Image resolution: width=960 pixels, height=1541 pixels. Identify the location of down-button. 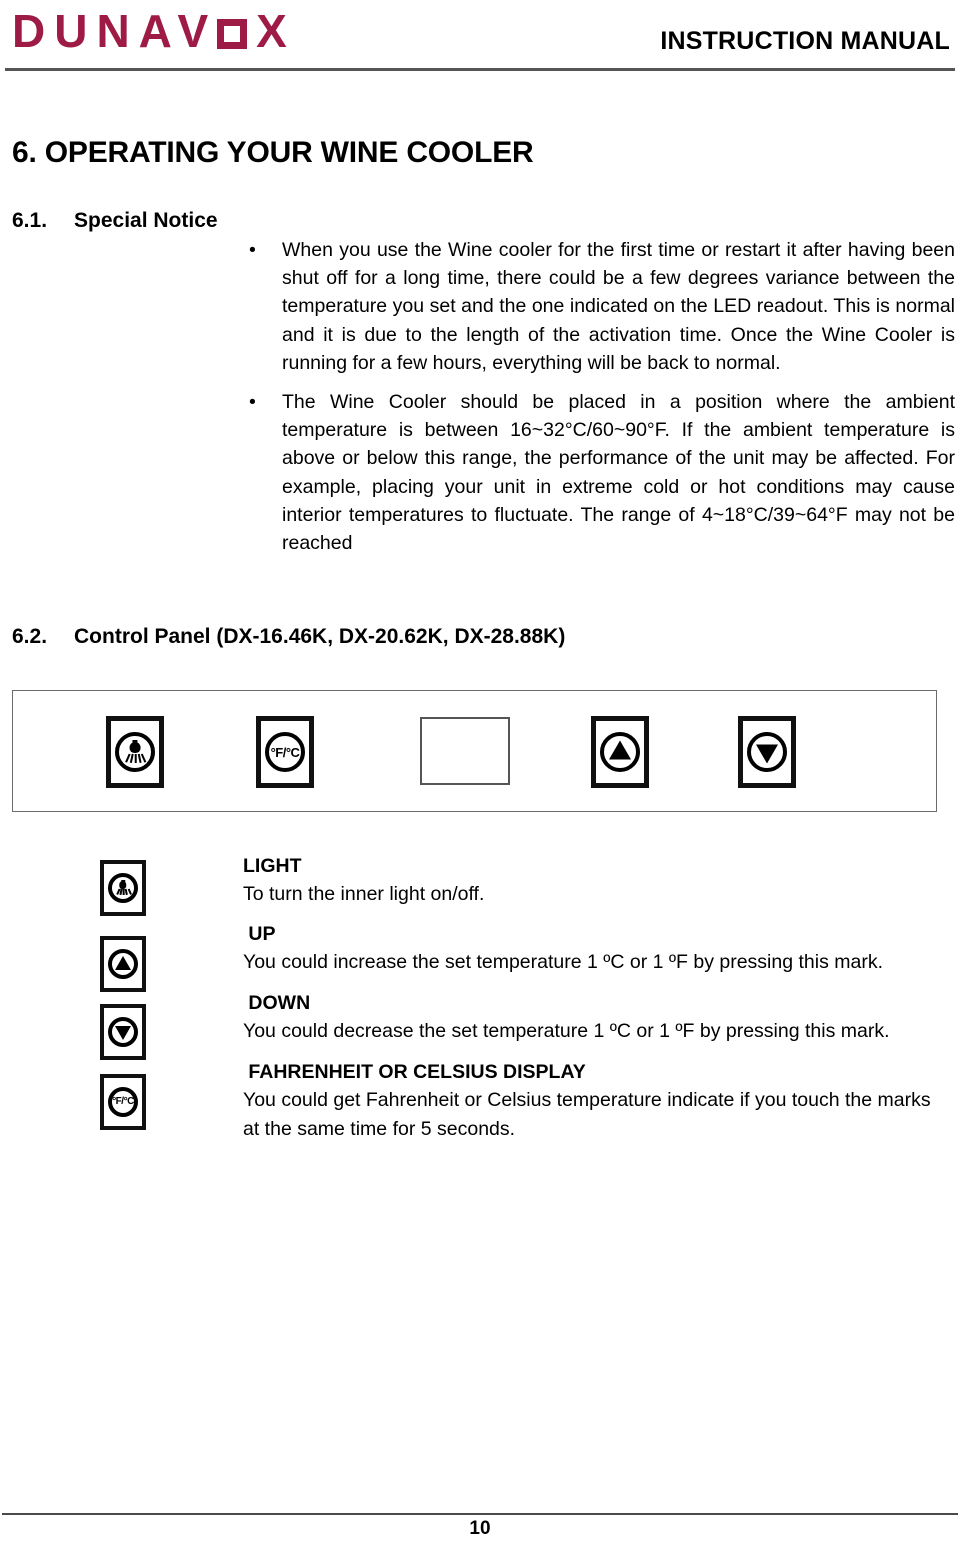
(767, 752).